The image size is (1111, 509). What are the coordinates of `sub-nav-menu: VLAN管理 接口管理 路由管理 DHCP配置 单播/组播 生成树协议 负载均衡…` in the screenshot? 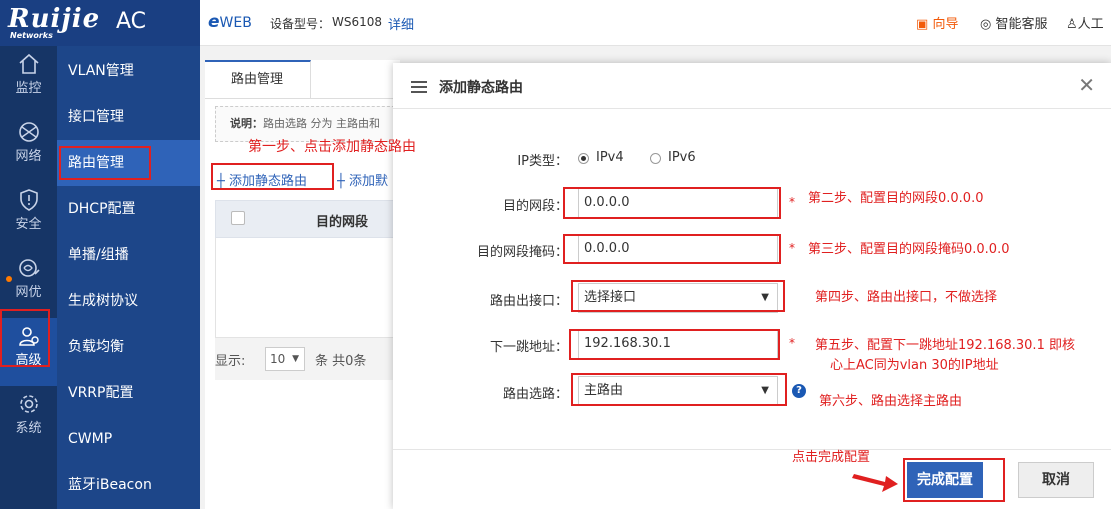 It's located at (128, 277).